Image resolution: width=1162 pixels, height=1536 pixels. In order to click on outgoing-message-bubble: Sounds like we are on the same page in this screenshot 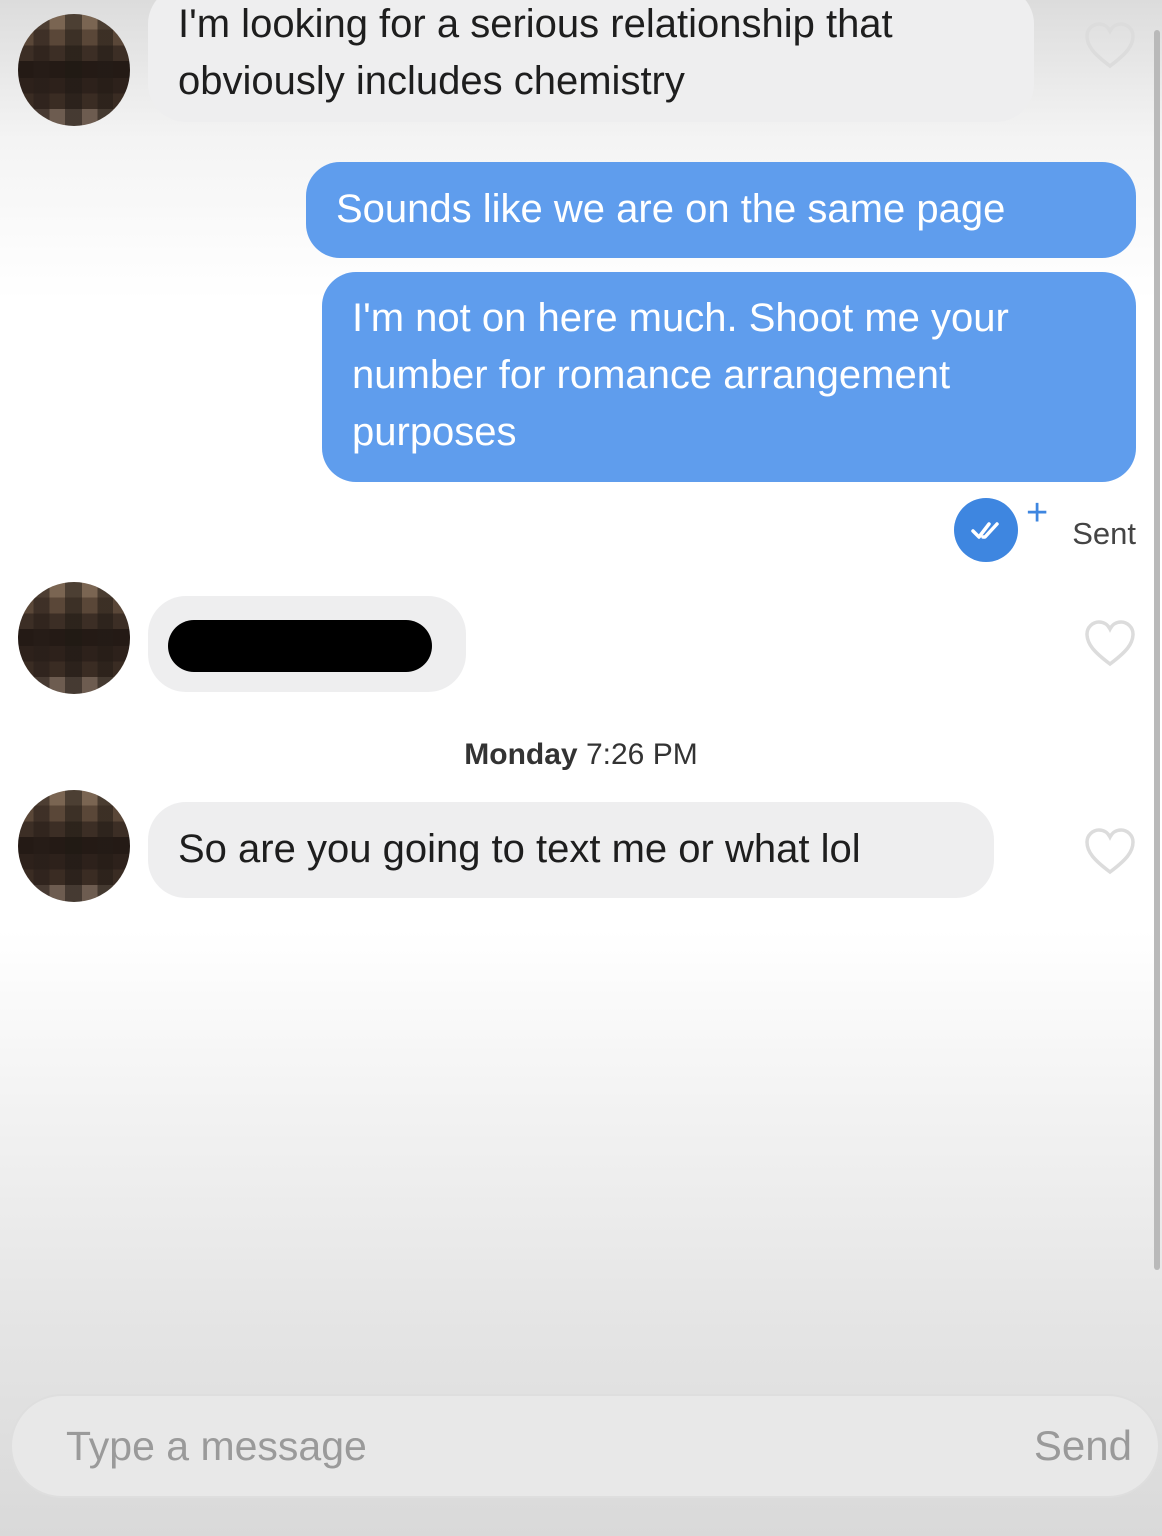, I will do `click(721, 210)`.